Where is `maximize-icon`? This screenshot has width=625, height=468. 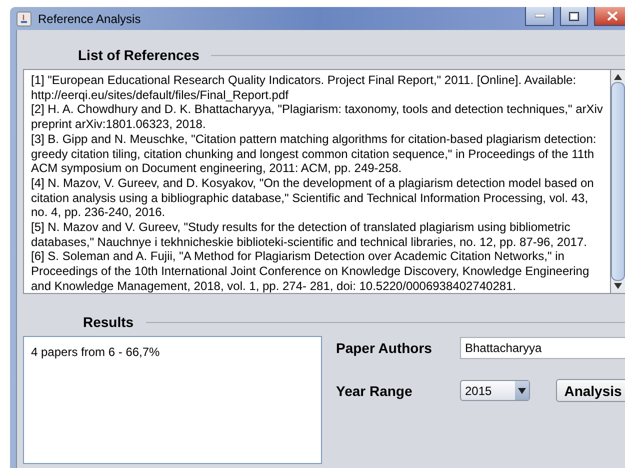 maximize-icon is located at coordinates (574, 16).